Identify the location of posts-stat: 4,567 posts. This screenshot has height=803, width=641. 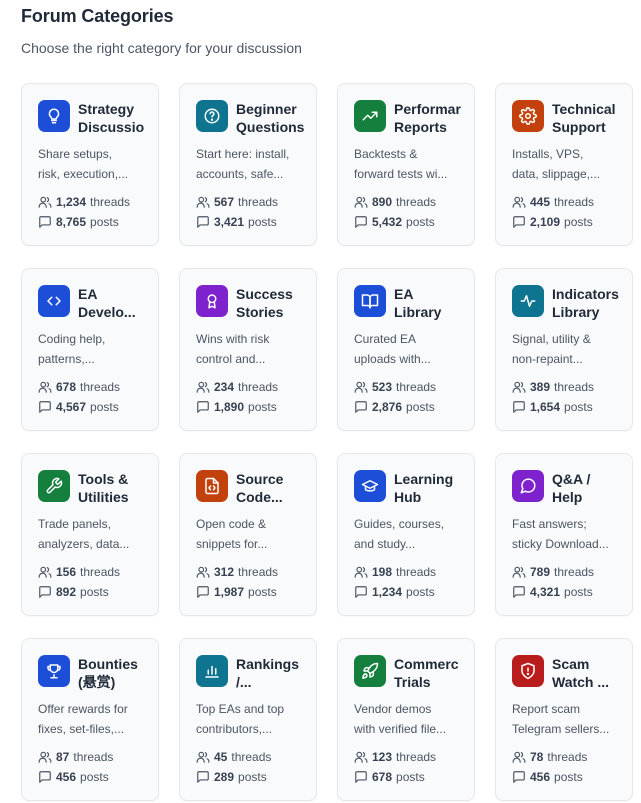
(78, 407).